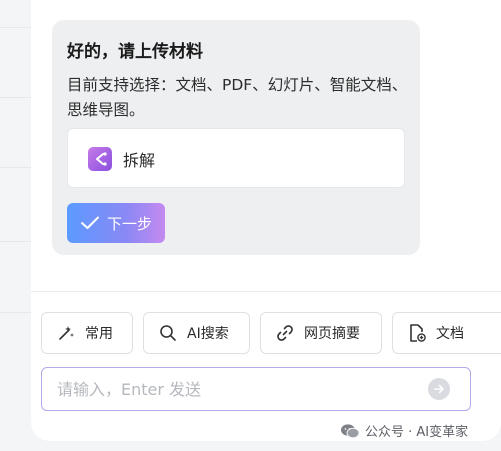 This screenshot has height=451, width=501. Describe the element at coordinates (417, 432) in the screenshot. I see `watermark-text: 公众号 · AI变革家` at that location.